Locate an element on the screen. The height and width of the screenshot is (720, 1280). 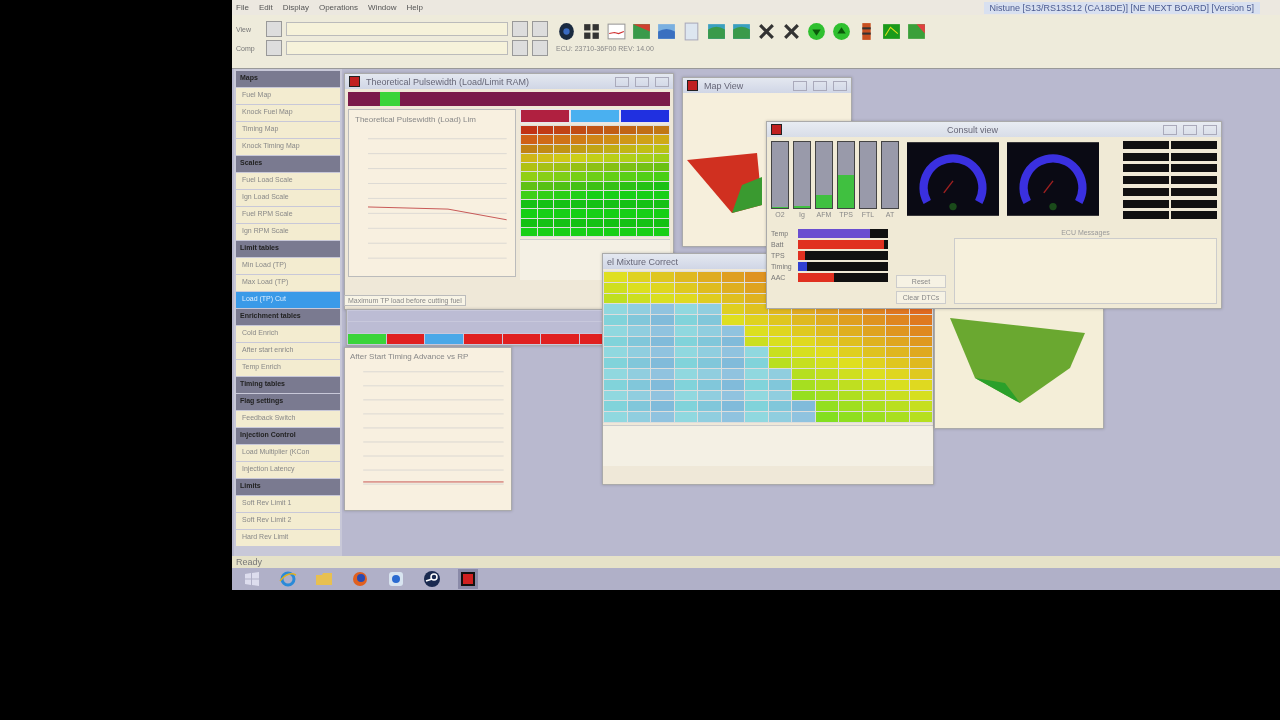
chart-title: Theoretical Pulsewidth (Load) Lim is located at coordinates (415, 120).